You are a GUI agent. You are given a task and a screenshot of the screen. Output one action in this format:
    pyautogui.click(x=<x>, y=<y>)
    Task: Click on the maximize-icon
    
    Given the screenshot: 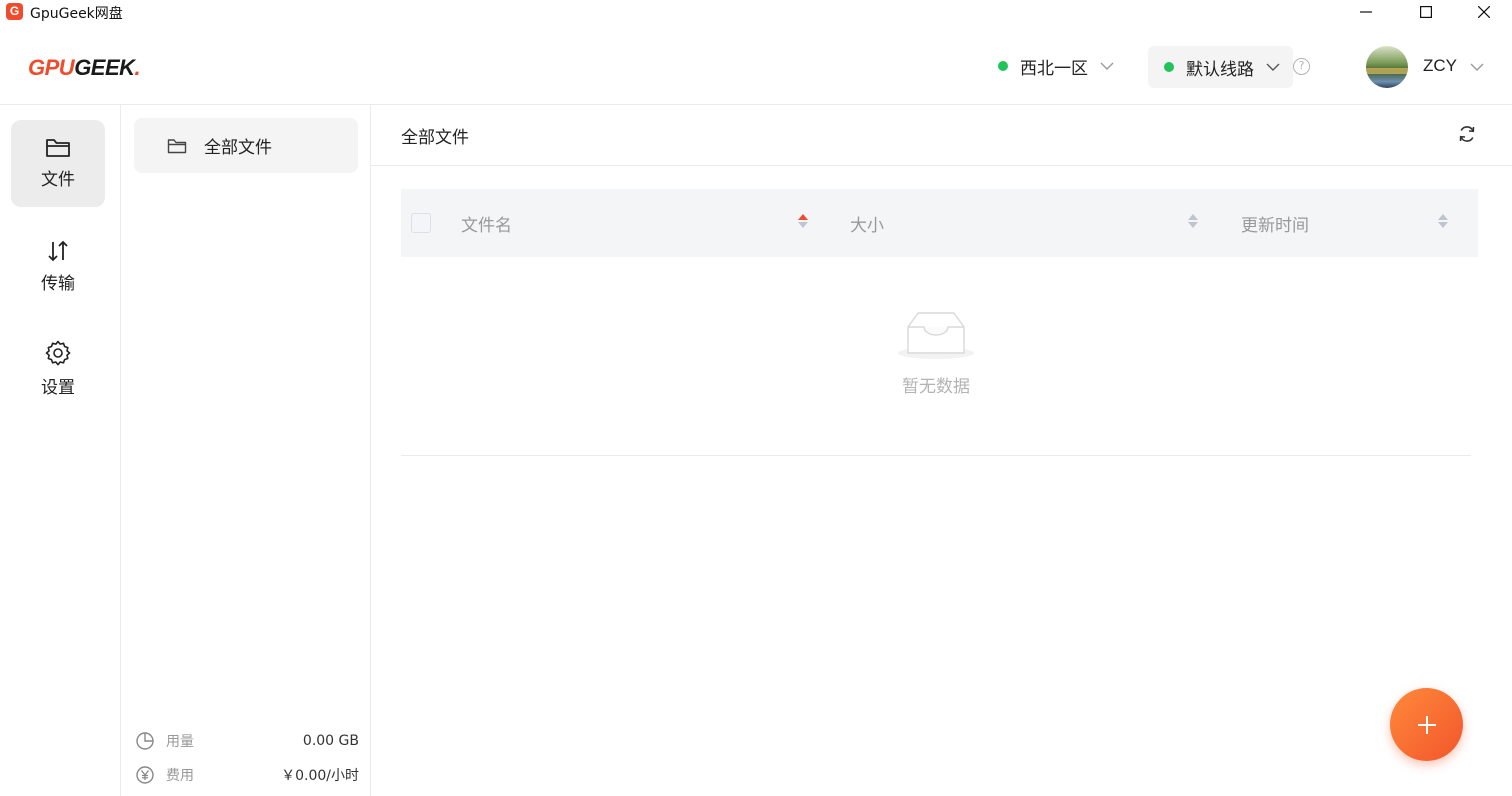 What is the action you would take?
    pyautogui.click(x=1426, y=12)
    